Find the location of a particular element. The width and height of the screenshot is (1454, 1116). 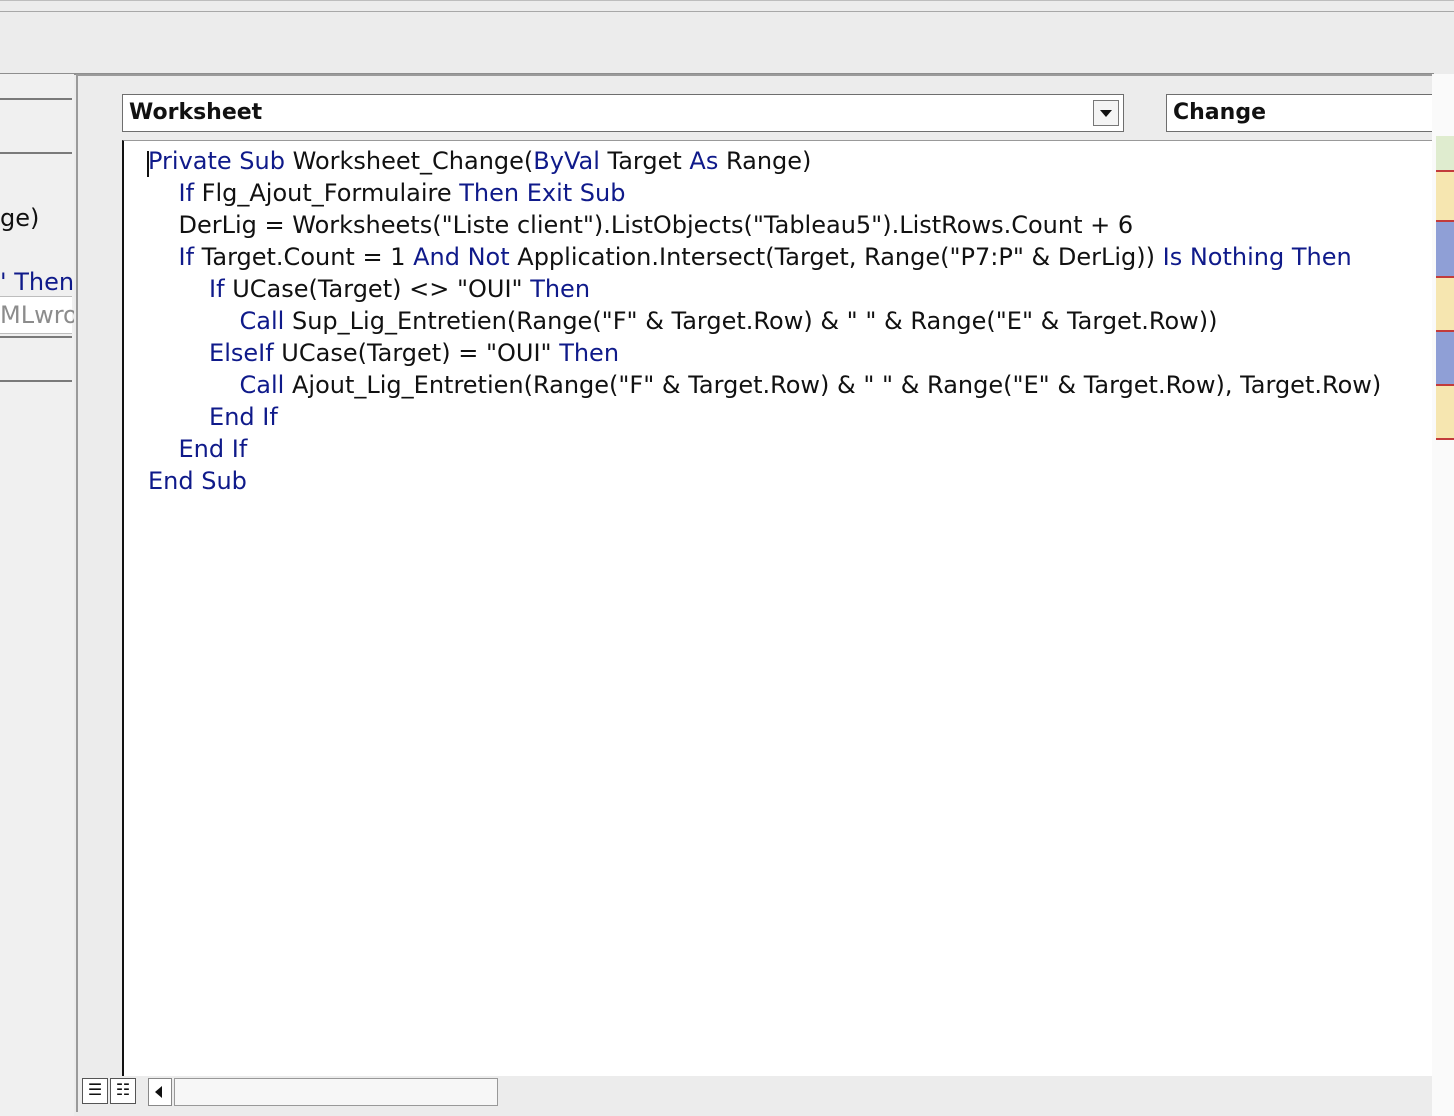

code-text: Flg_Ajout_Formulaire is located at coordinates (327, 193).